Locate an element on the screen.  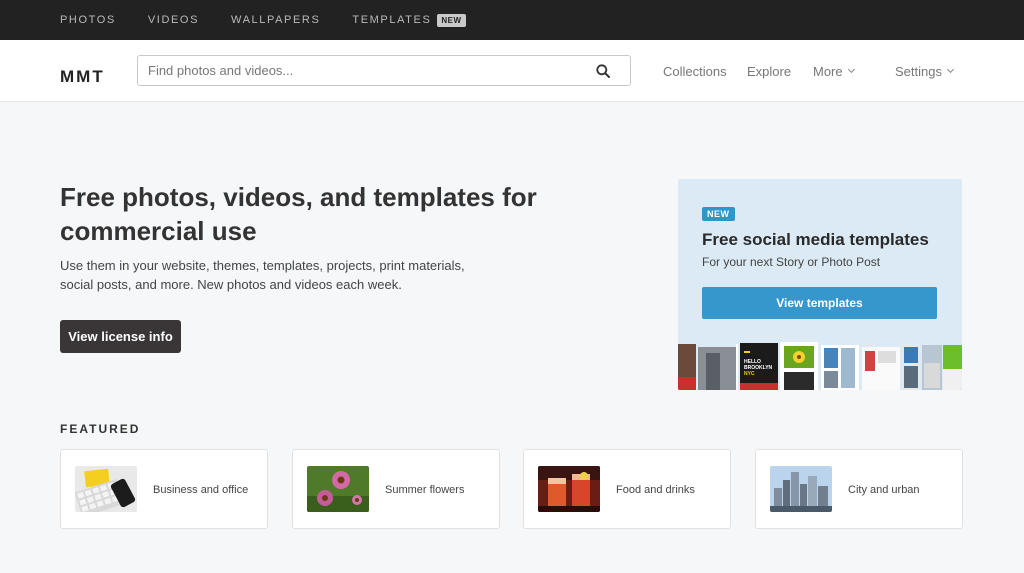
featured-card-flowers: Summer flowers is located at coordinates (396, 489).